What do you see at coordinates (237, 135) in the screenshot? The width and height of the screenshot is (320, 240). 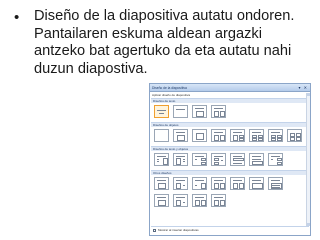 I see `layout-content-stacked` at bounding box center [237, 135].